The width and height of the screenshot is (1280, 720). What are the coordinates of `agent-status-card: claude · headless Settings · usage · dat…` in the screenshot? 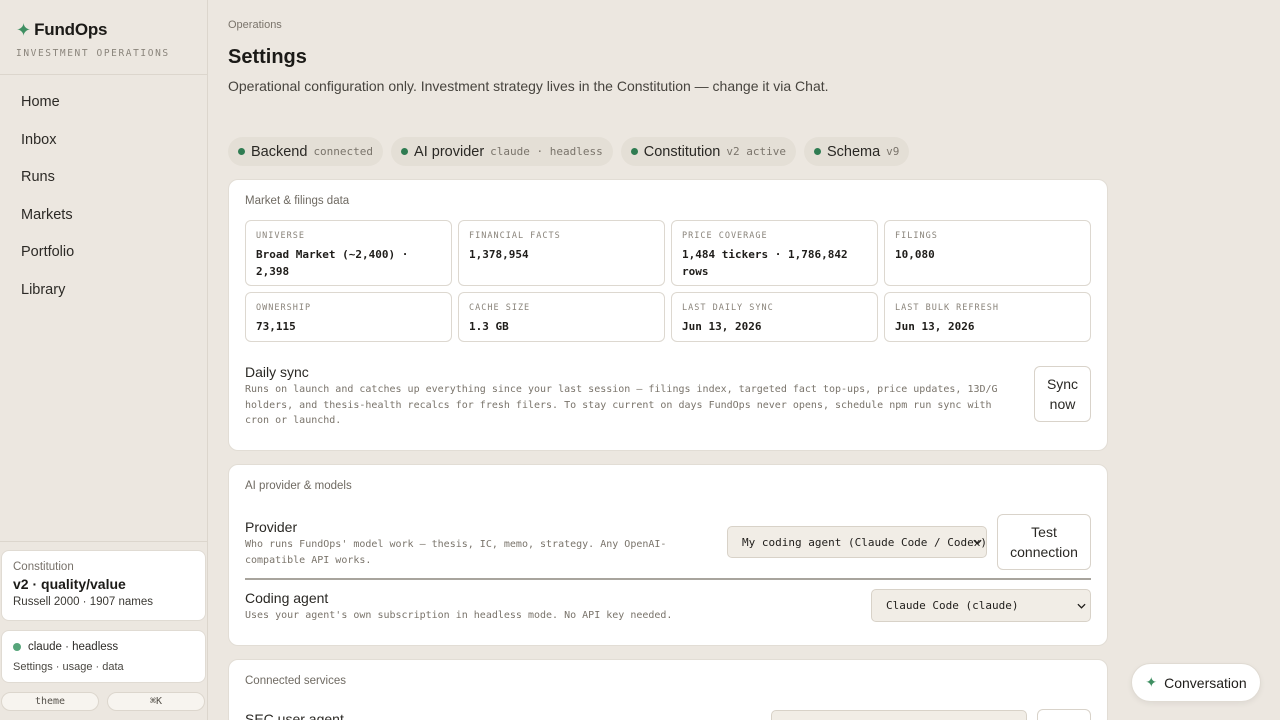 It's located at (103, 656).